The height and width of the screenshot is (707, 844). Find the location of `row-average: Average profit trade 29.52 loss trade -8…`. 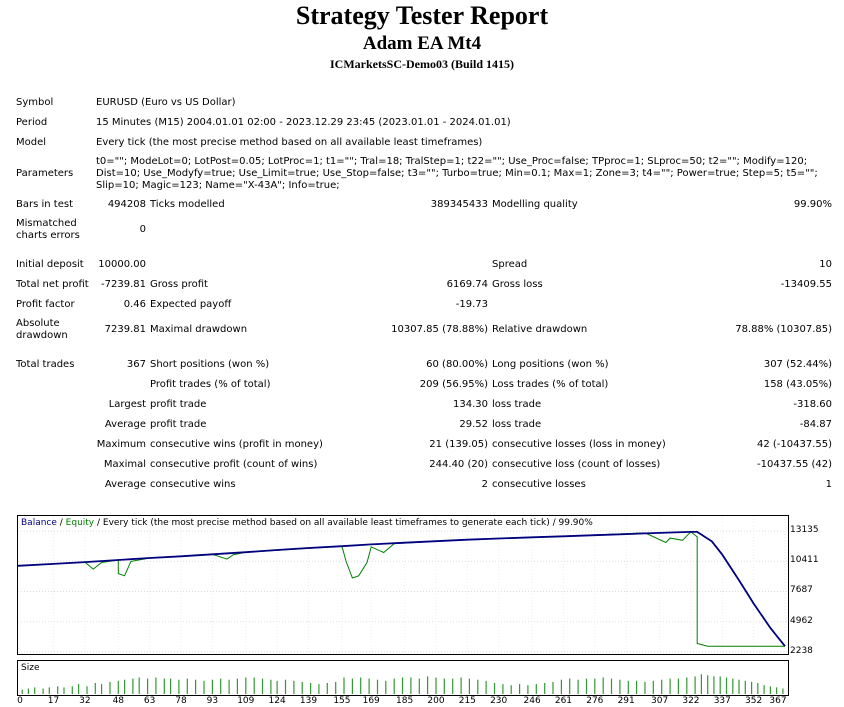

row-average: Average profit trade 29.52 loss trade -8… is located at coordinates (424, 425).